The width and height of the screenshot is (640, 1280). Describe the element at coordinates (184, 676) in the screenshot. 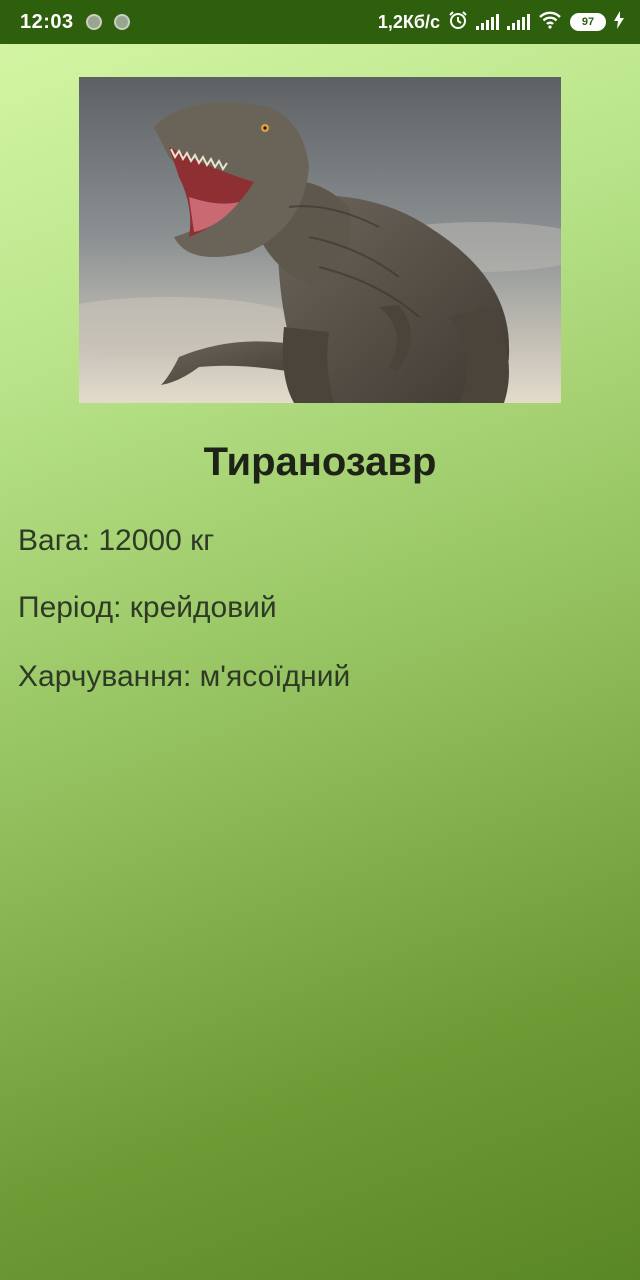

I see `diet-label: Харчування: м'ясоїдний` at that location.